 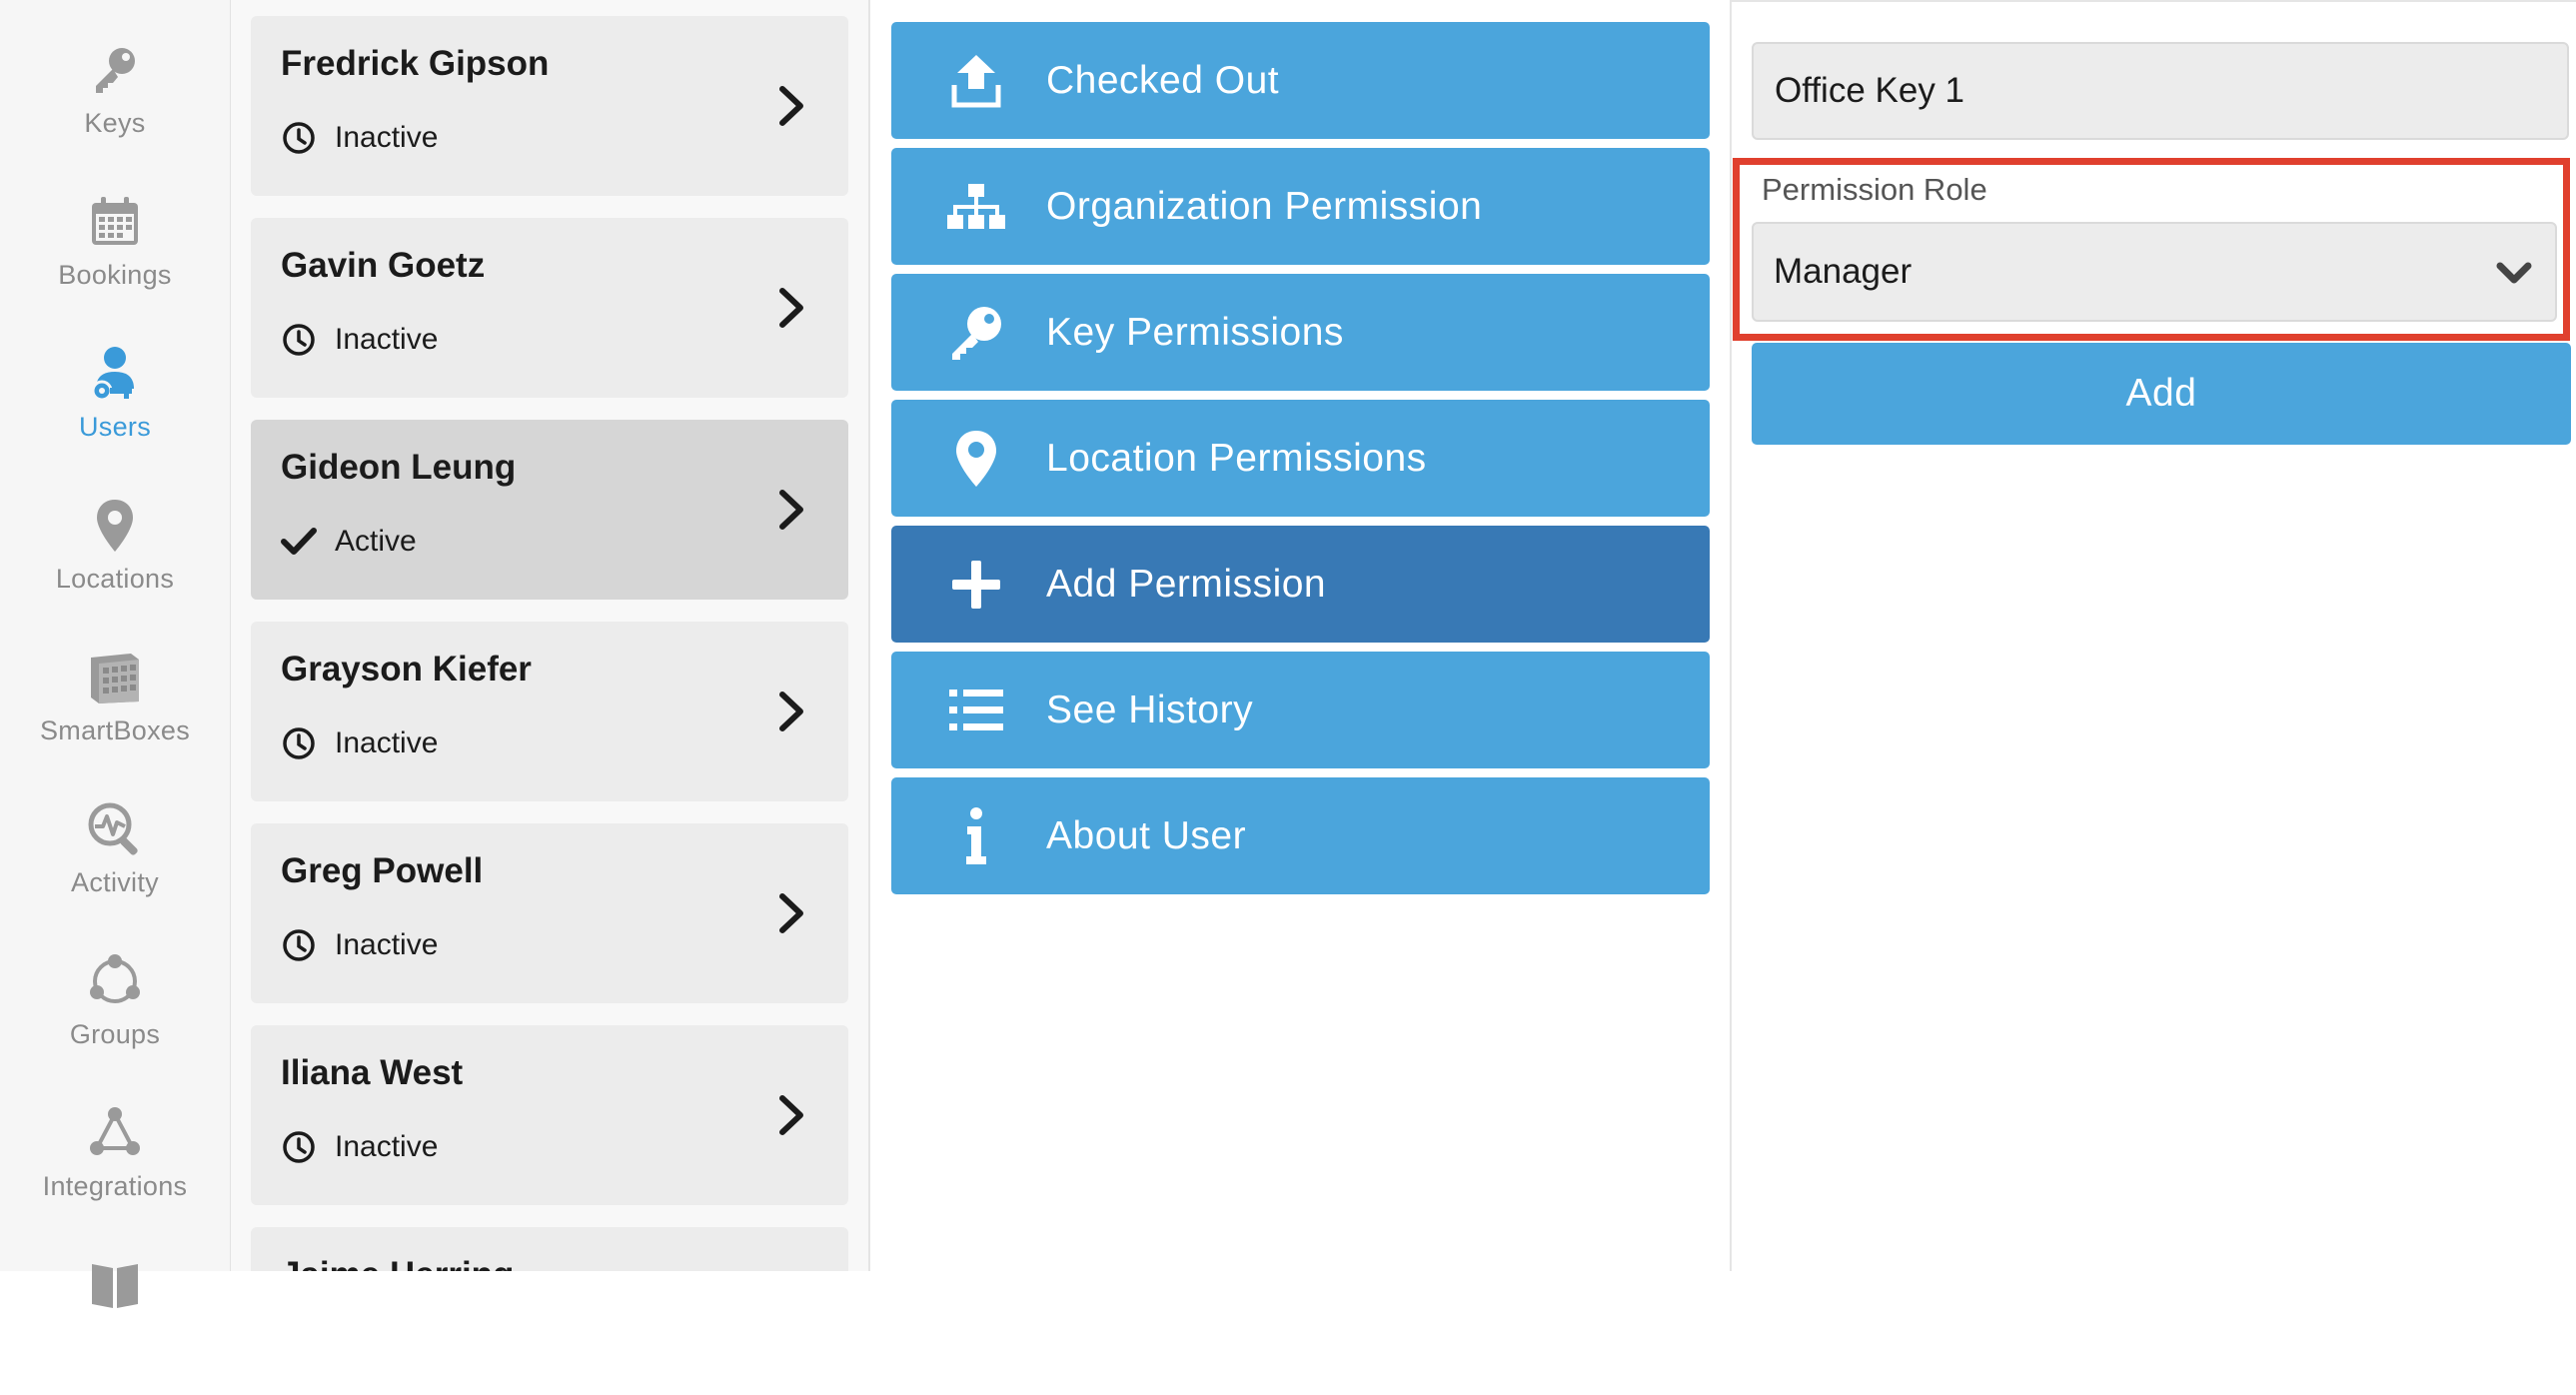 What do you see at coordinates (115, 1285) in the screenshot?
I see `book-icon` at bounding box center [115, 1285].